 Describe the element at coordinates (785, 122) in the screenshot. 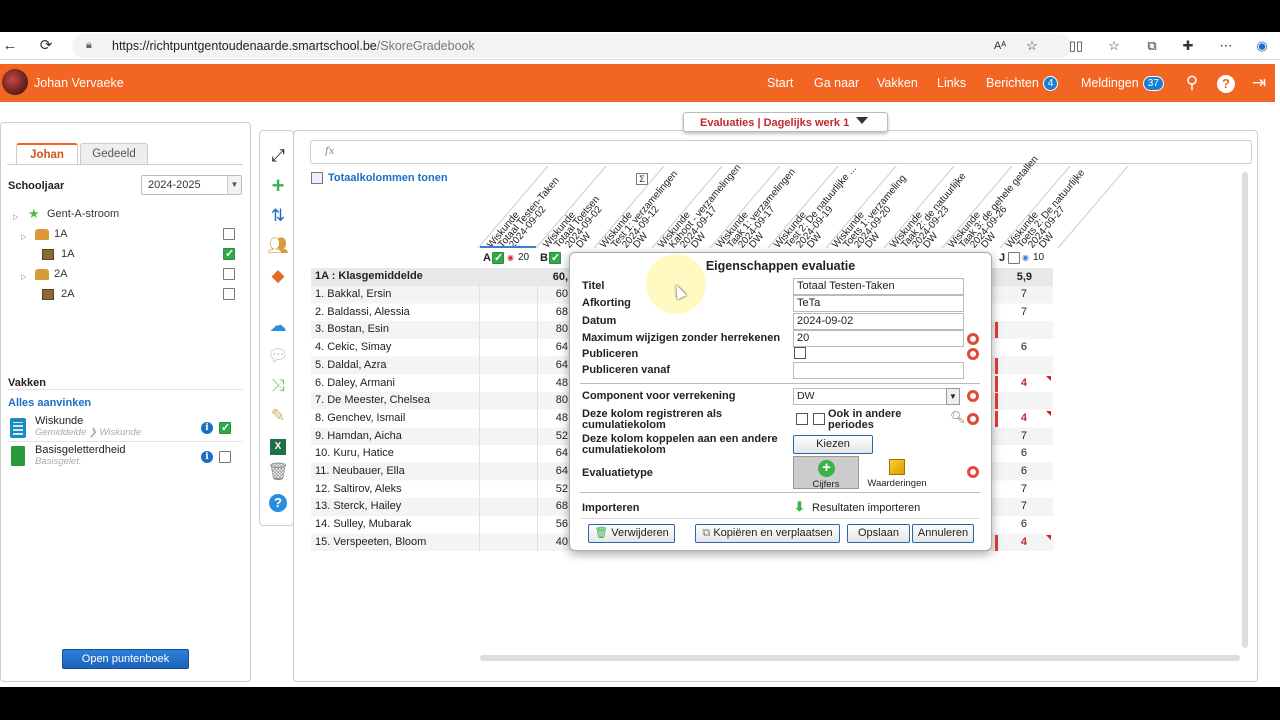

I see `evaluations-selector: Evaluaties | Dagelijks werk 1` at that location.